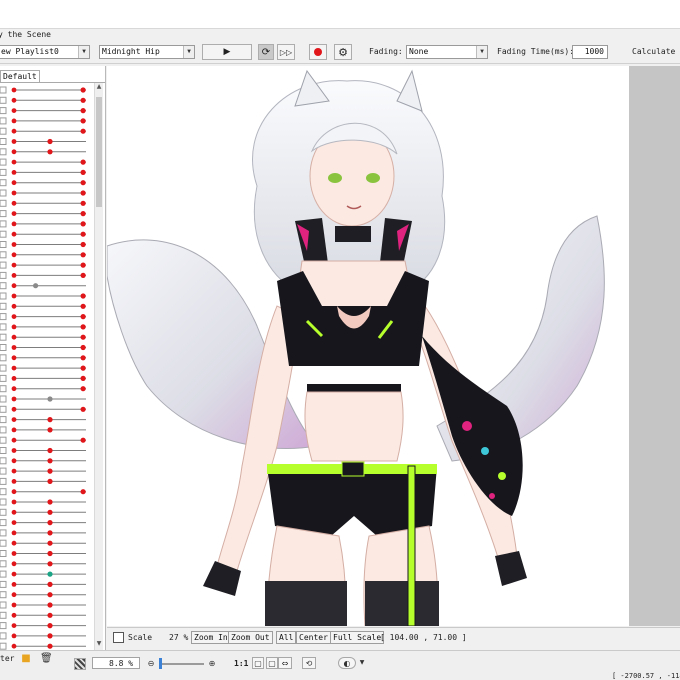 This screenshot has width=680, height=680. What do you see at coordinates (286, 637) in the screenshot?
I see `all-button: All` at bounding box center [286, 637].